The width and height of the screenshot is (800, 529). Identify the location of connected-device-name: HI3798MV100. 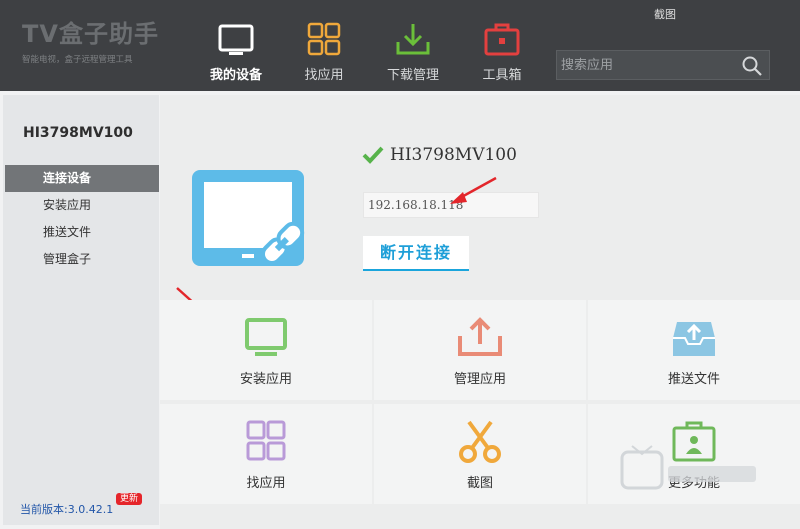
(453, 155).